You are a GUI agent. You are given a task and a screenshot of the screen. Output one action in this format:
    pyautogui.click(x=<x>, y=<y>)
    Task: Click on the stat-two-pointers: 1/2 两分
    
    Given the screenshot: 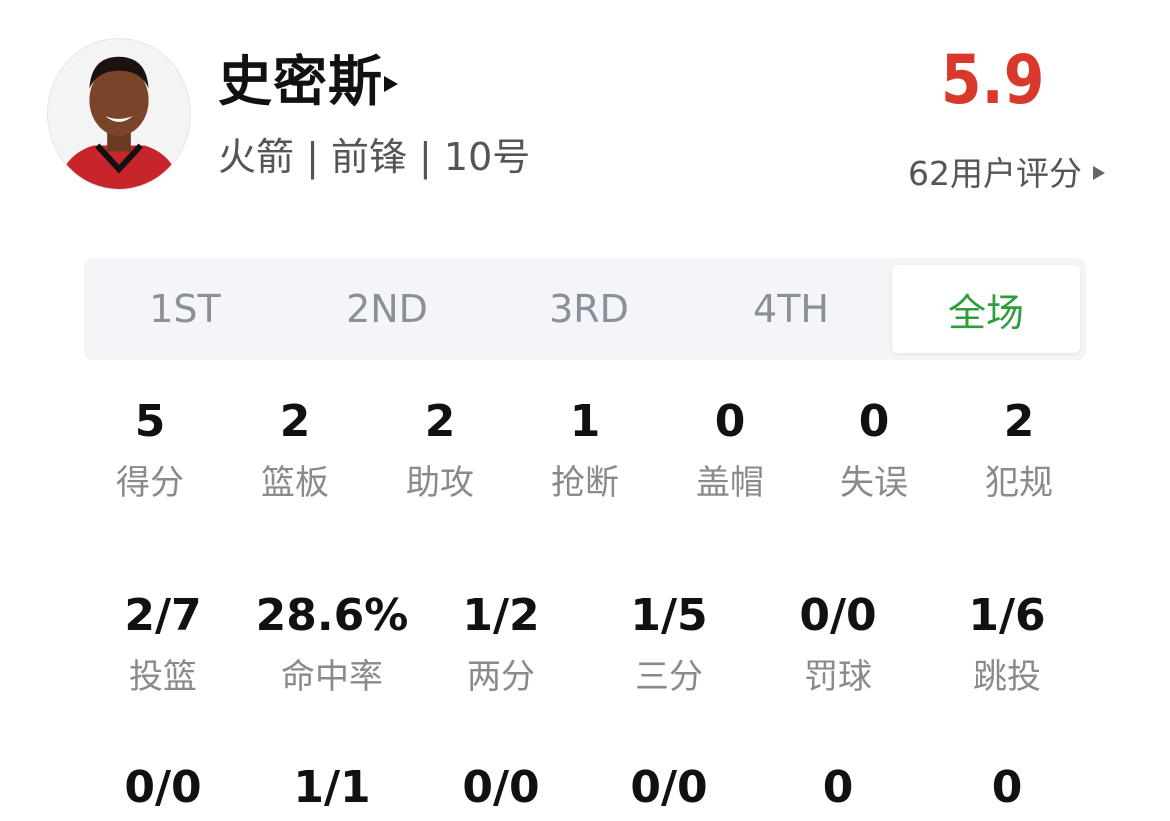 What is the action you would take?
    pyautogui.click(x=501, y=644)
    